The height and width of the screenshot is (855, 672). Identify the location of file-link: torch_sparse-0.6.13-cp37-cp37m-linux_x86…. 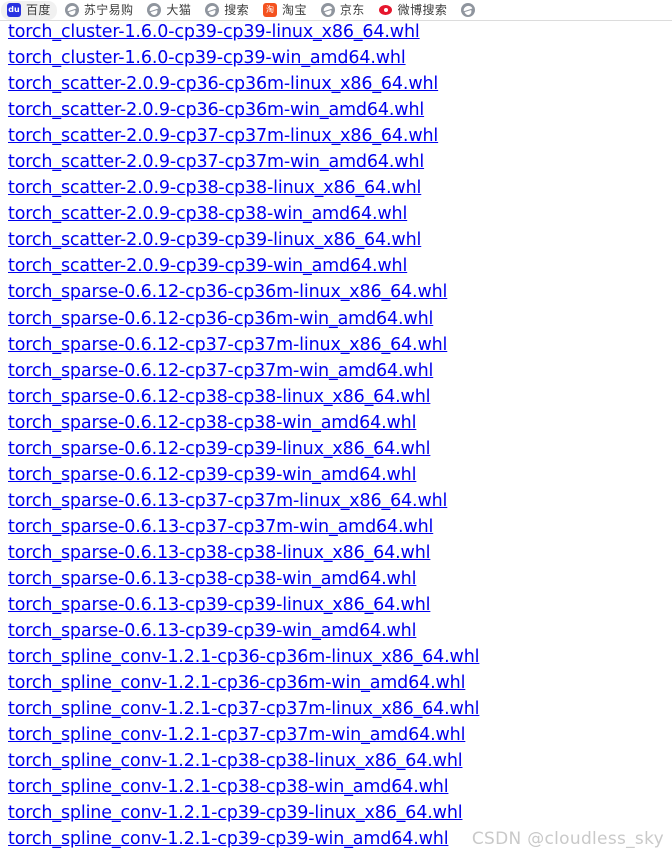
(340, 501).